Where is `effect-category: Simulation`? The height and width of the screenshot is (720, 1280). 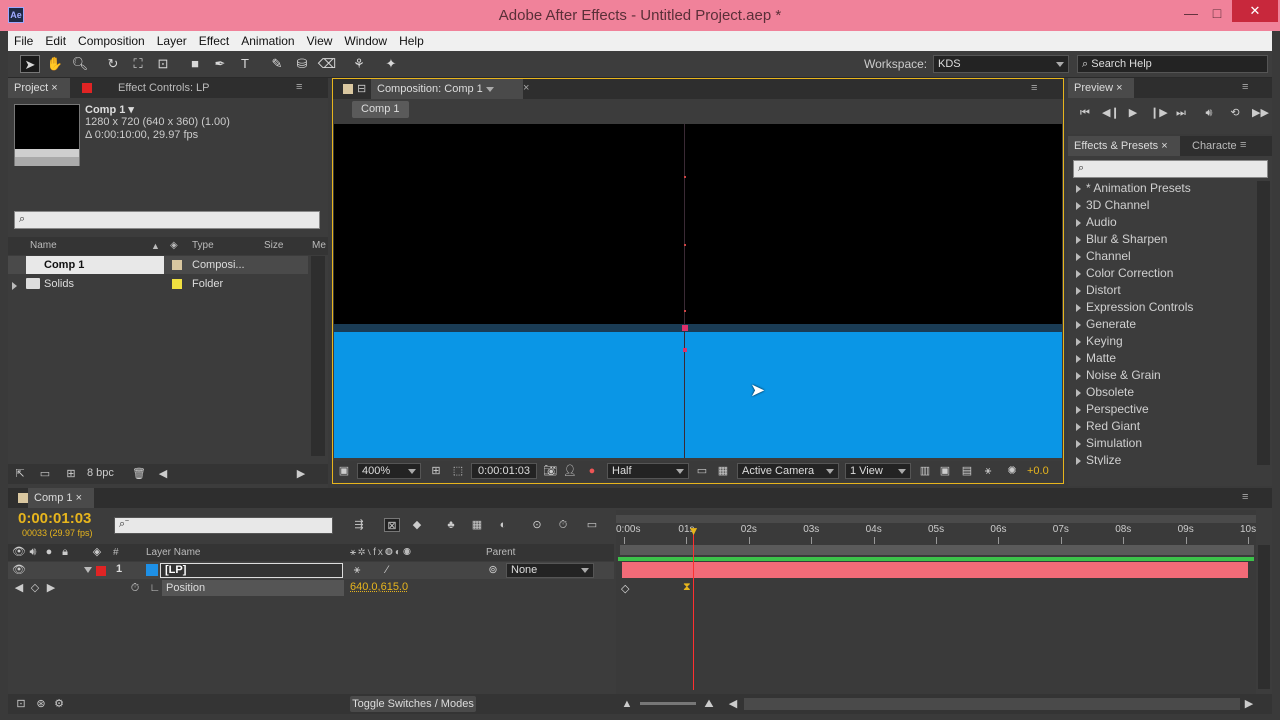 effect-category: Simulation is located at coordinates (1109, 444).